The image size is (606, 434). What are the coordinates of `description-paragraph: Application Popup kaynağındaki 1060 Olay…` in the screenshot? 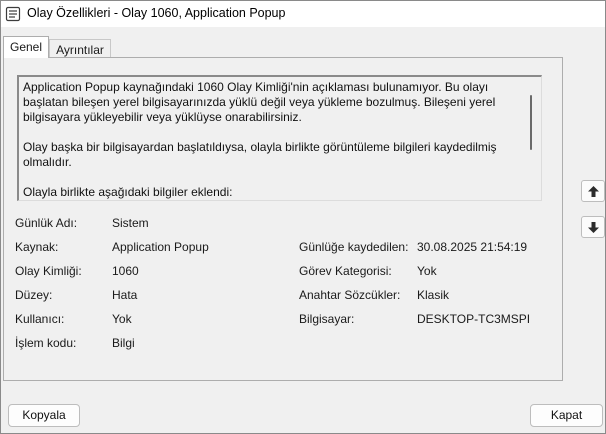 It's located at (259, 102).